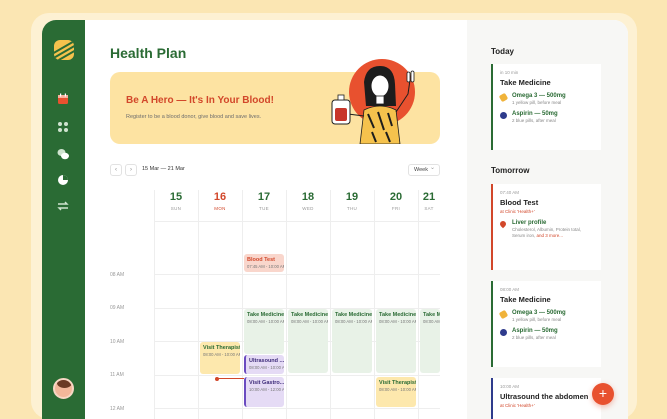  I want to click on day-header: 21 SAT, so click(429, 200).